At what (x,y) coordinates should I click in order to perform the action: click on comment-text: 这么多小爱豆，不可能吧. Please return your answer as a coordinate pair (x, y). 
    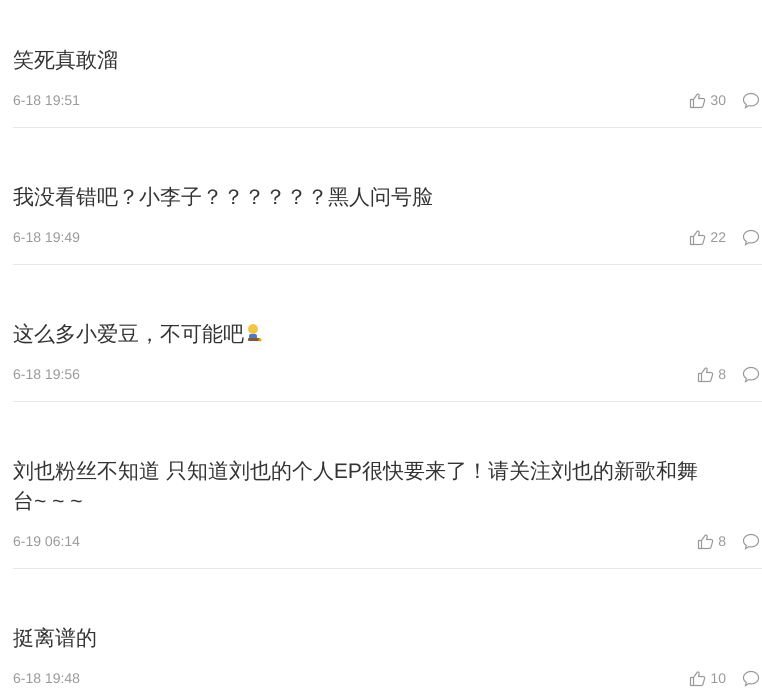
    Looking at the image, I should click on (128, 334).